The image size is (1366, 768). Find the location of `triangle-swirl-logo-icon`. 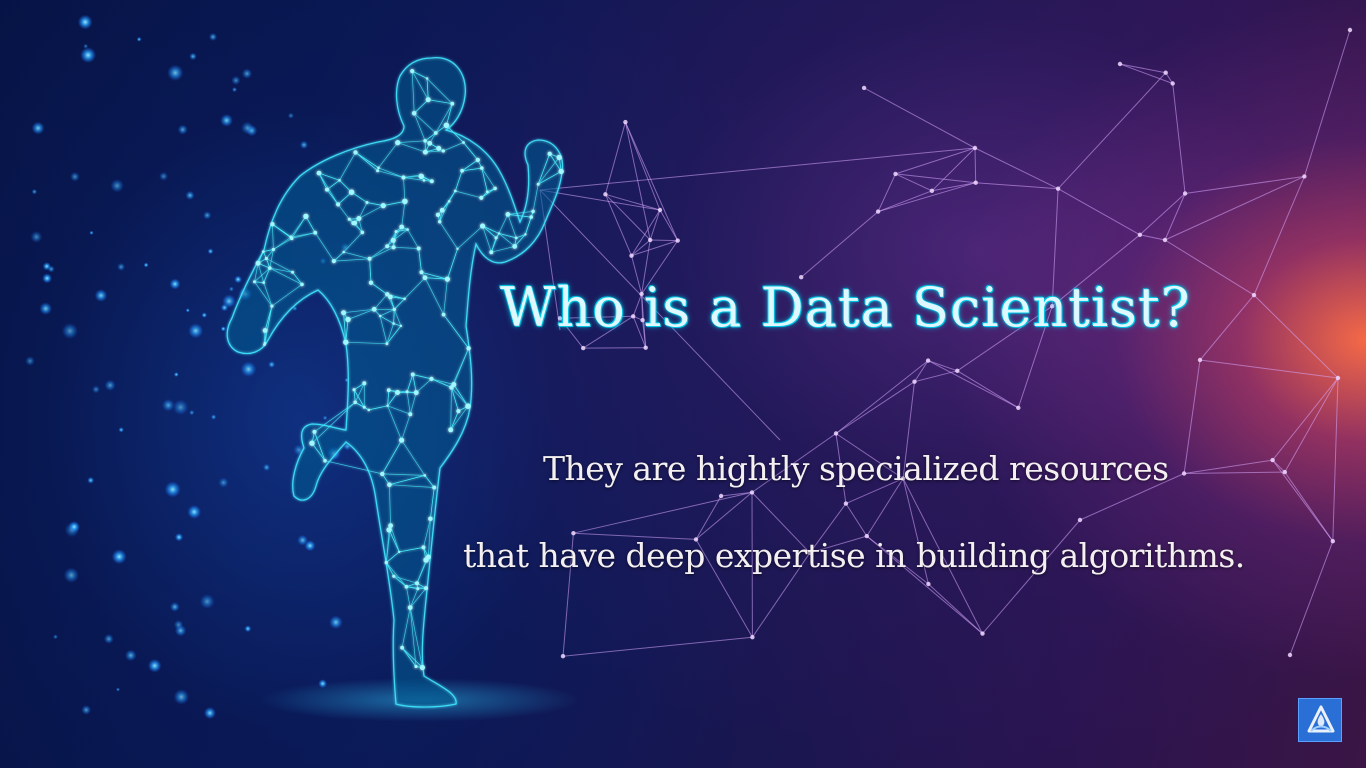

triangle-swirl-logo-icon is located at coordinates (1320, 720).